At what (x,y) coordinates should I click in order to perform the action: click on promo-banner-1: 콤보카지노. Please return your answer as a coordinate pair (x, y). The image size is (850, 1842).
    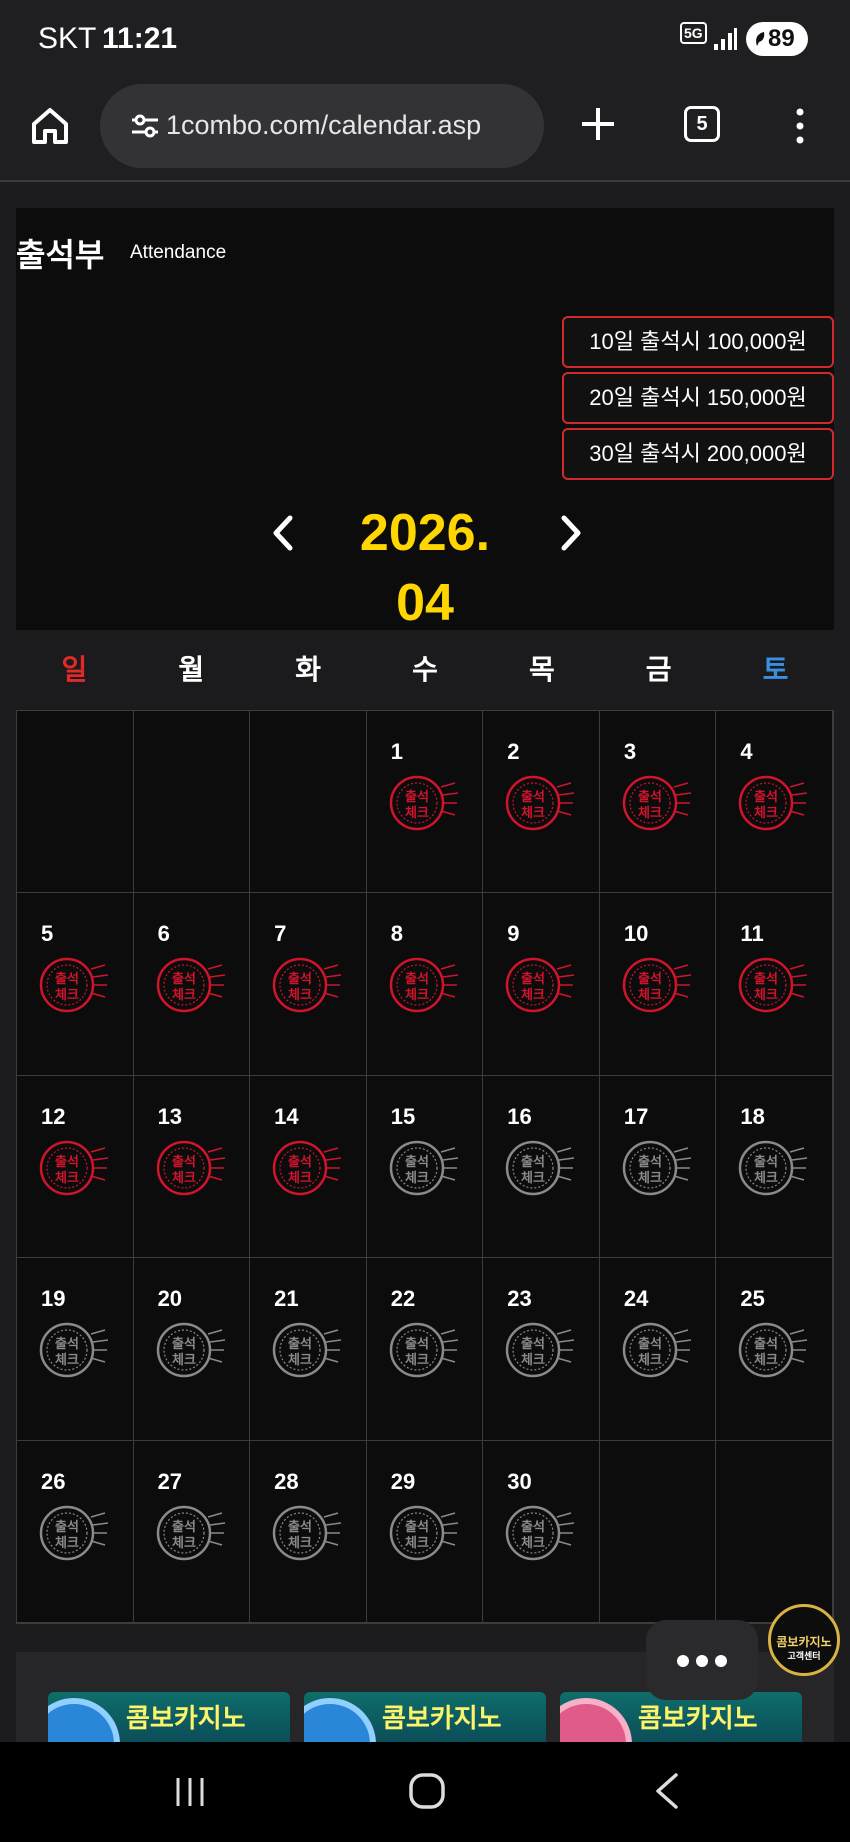
    Looking at the image, I should click on (169, 1717).